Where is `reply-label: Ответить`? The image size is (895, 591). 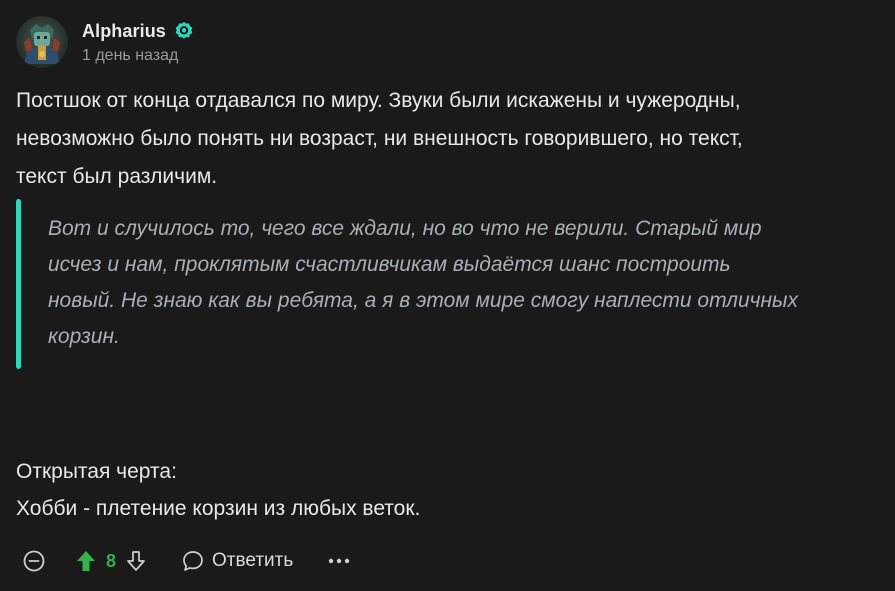 reply-label: Ответить is located at coordinates (253, 560).